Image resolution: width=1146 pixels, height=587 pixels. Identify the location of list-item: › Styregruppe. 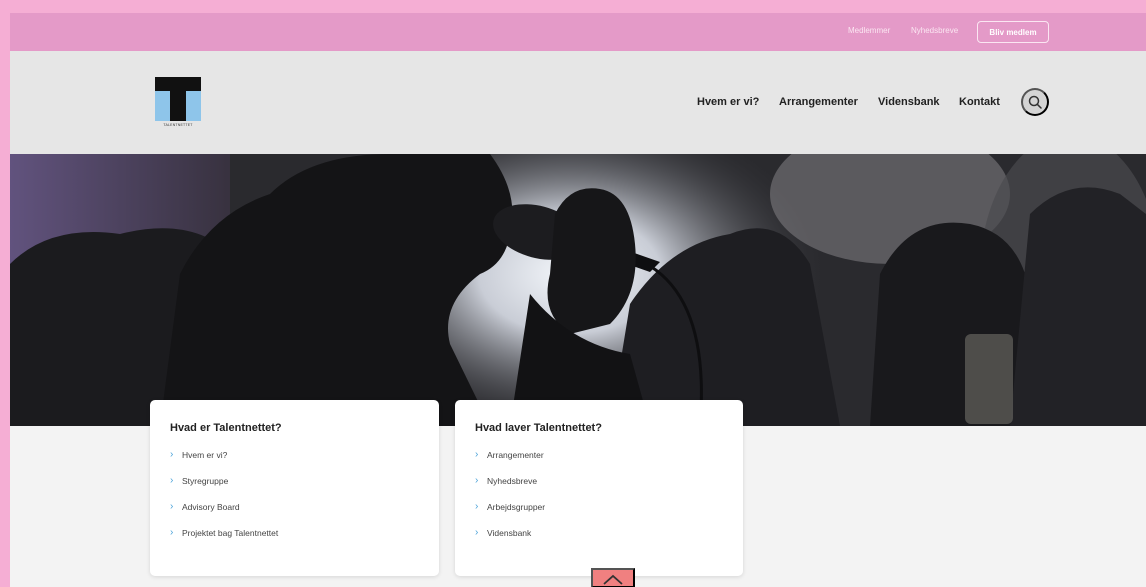
(224, 489).